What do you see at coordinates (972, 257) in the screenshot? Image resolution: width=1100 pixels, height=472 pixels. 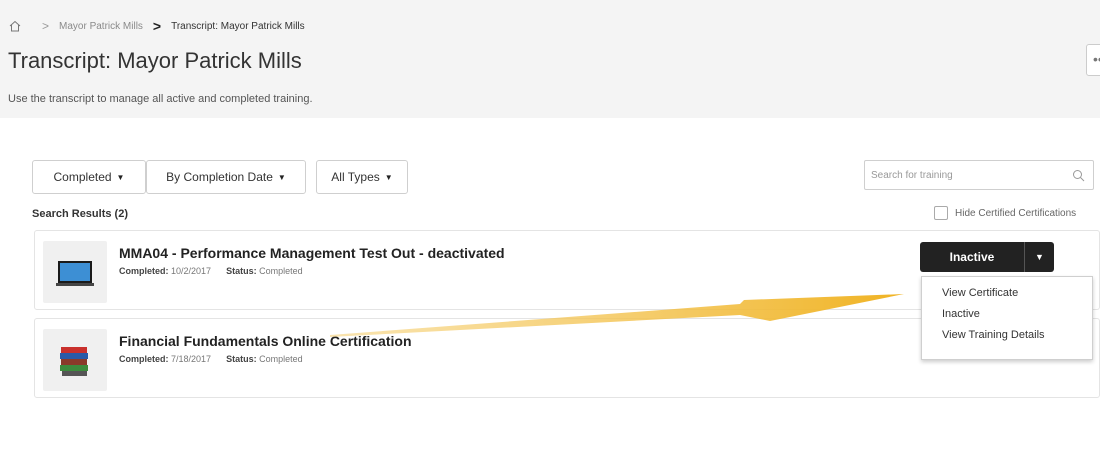 I see `inactive-action-label: Inactive` at bounding box center [972, 257].